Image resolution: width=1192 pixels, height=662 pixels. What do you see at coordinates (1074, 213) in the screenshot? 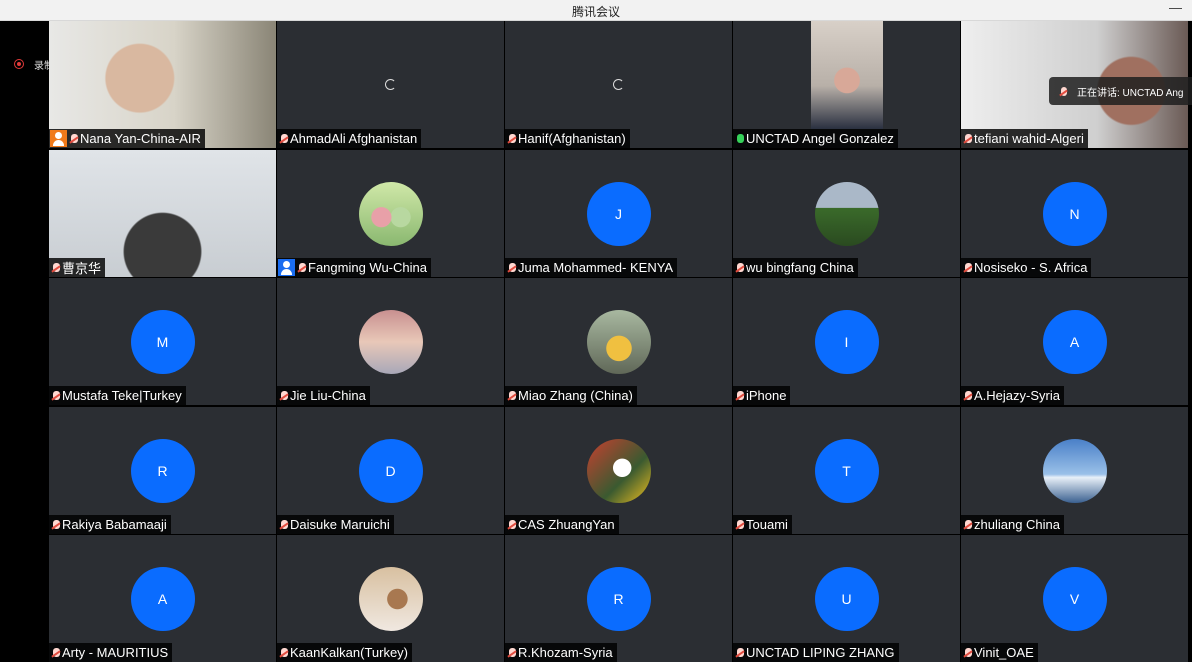
I see `participant-tile: N Nosiseko - S. Africa` at bounding box center [1074, 213].